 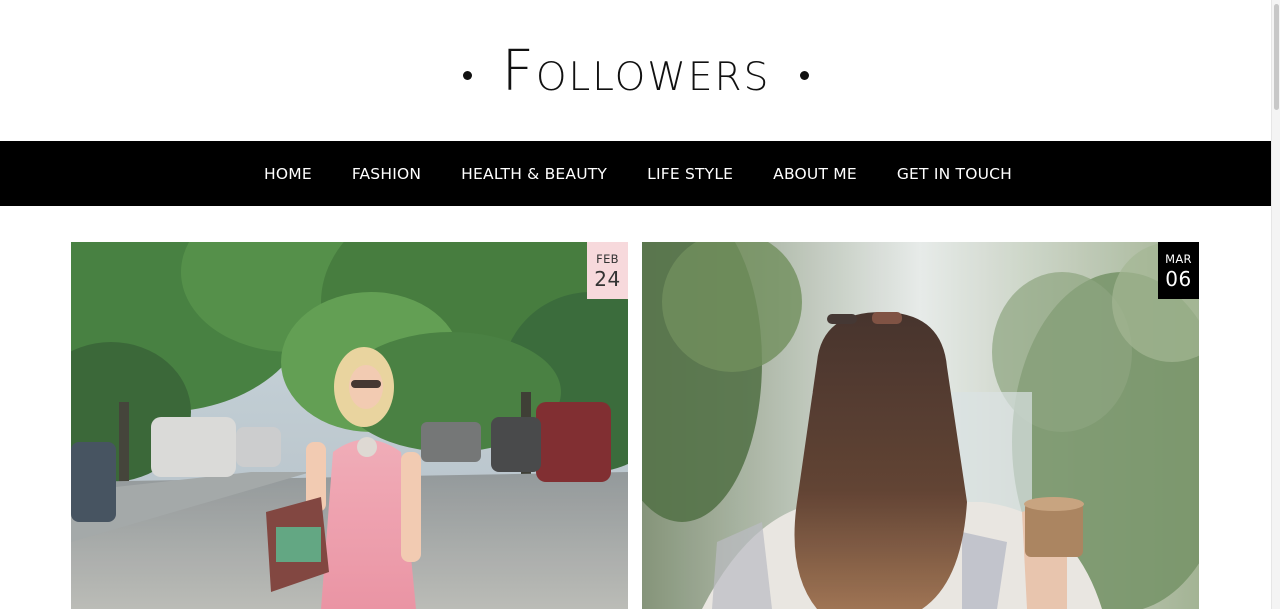 I want to click on nav-item-get-in-touch: GET IN TOUCH, so click(x=954, y=174).